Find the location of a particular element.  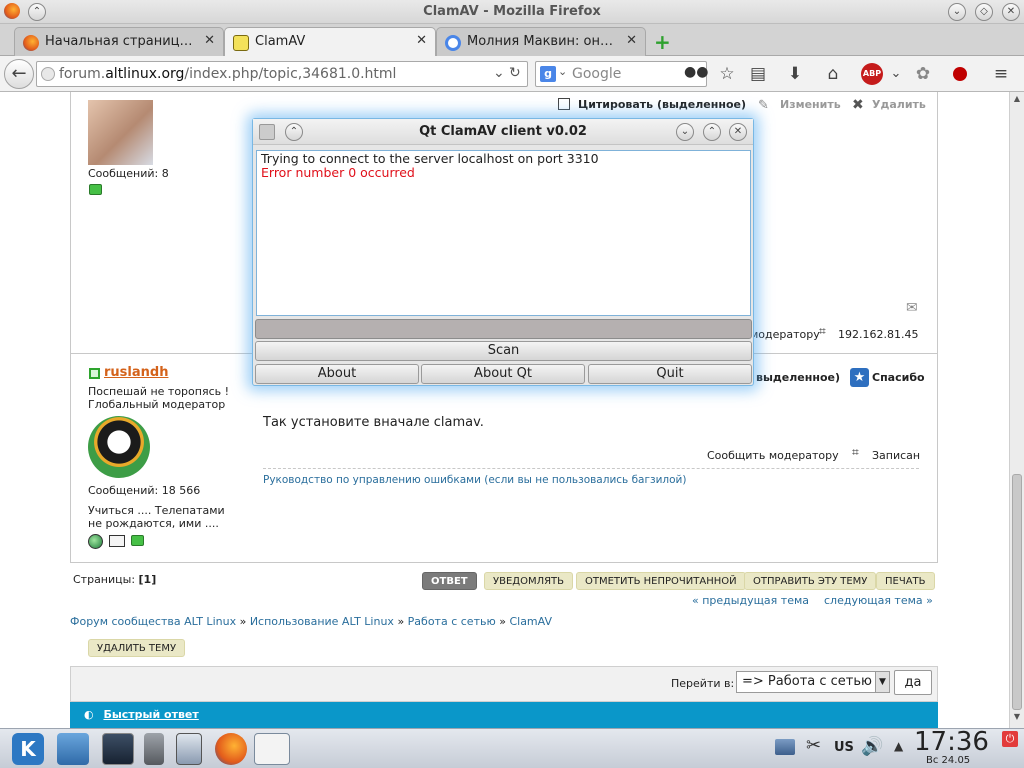

scroll-up-icon: ▲ is located at coordinates (1017, 101).